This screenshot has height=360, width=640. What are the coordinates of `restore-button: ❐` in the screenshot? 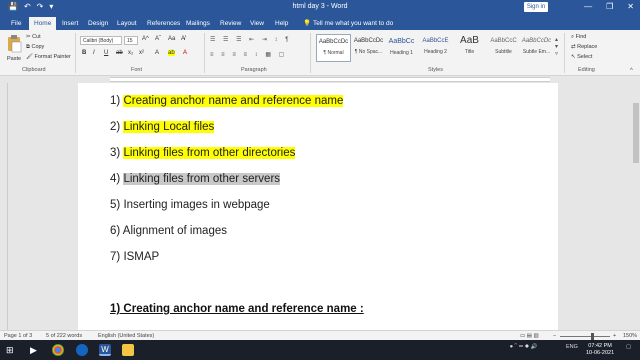 It's located at (609, 6).